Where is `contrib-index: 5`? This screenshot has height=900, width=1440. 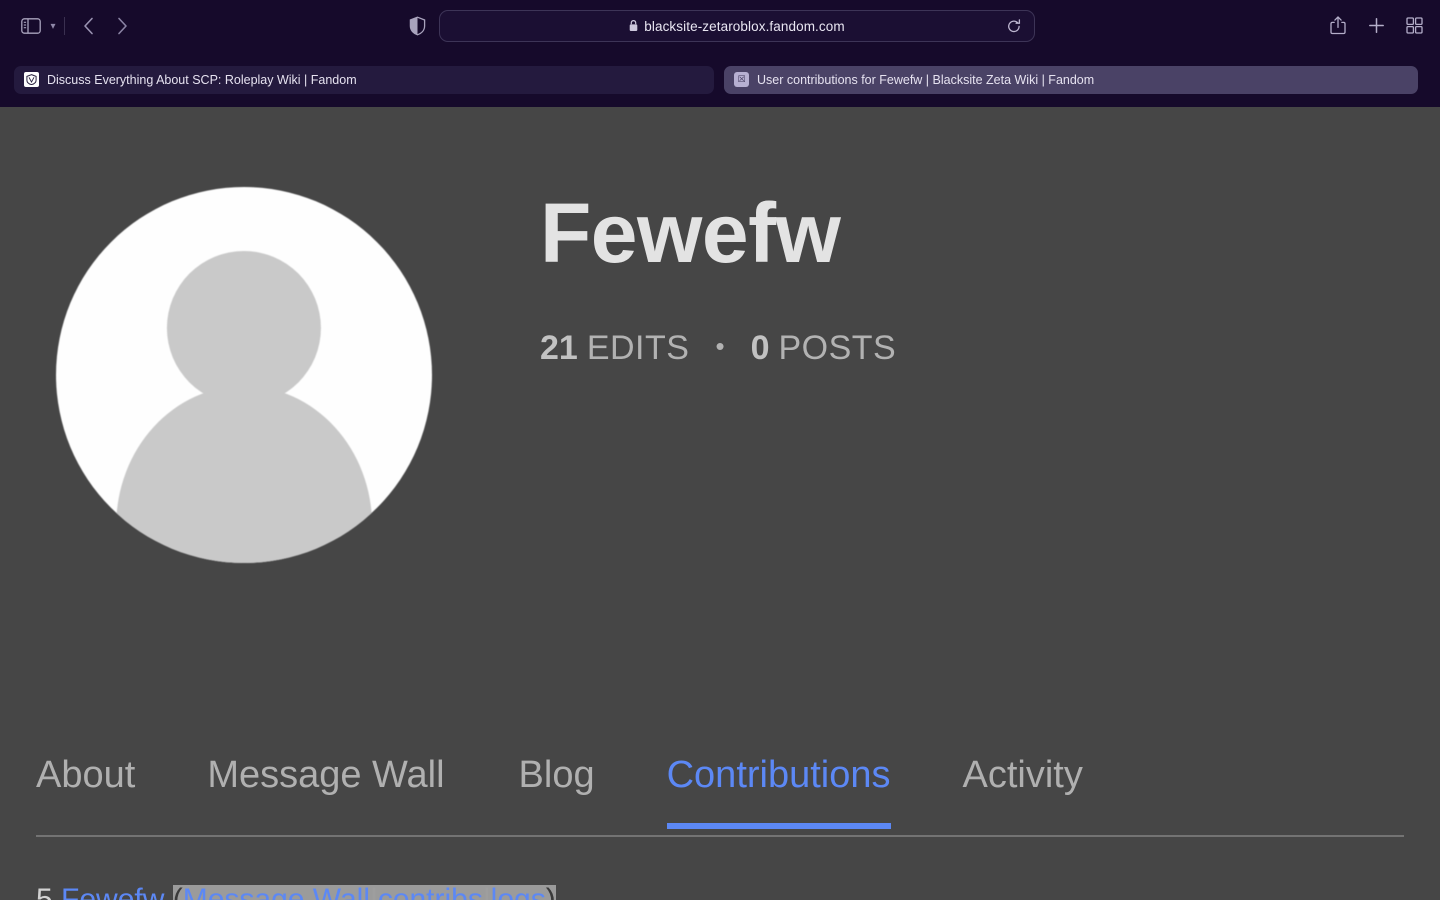
contrib-index: 5 is located at coordinates (44, 892).